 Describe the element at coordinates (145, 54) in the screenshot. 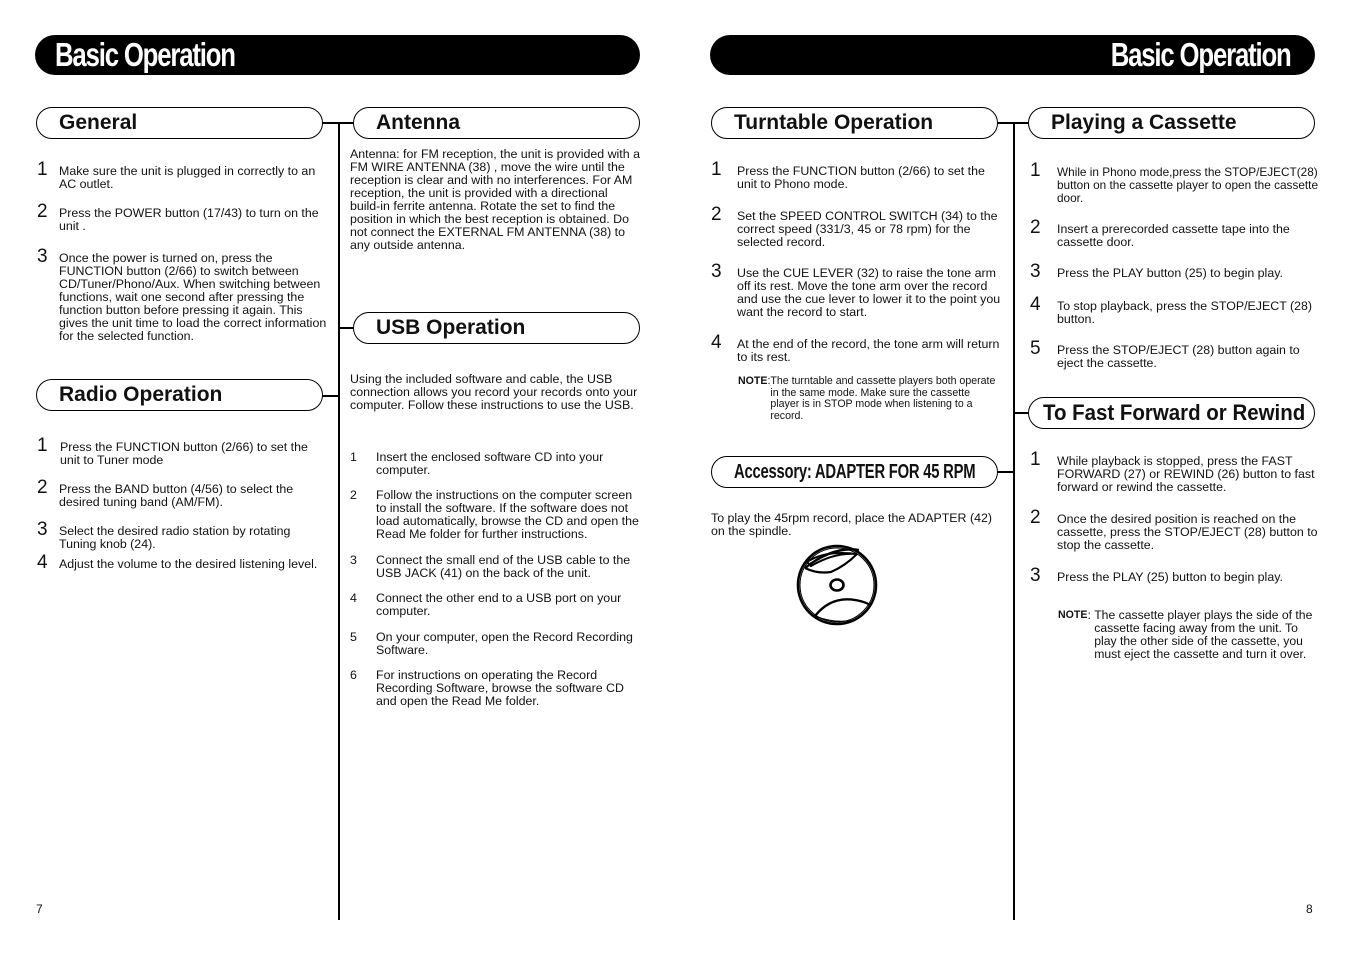

I see `left-banner-title: Basic Operation` at that location.